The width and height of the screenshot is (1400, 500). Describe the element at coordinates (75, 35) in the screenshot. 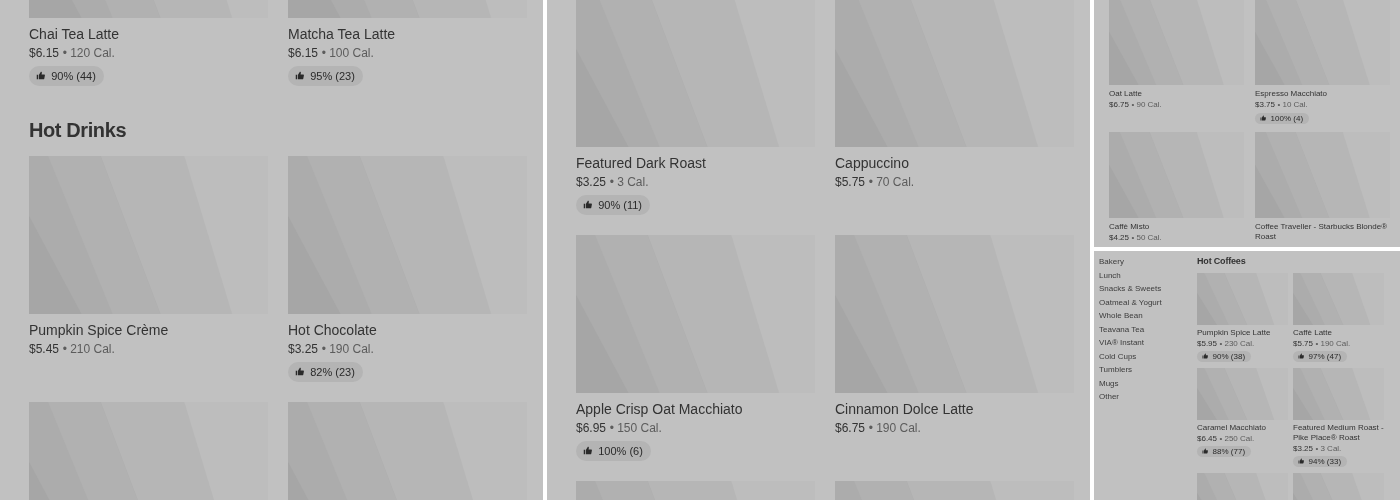

I see `dish-name: Chai Tea Latte` at that location.